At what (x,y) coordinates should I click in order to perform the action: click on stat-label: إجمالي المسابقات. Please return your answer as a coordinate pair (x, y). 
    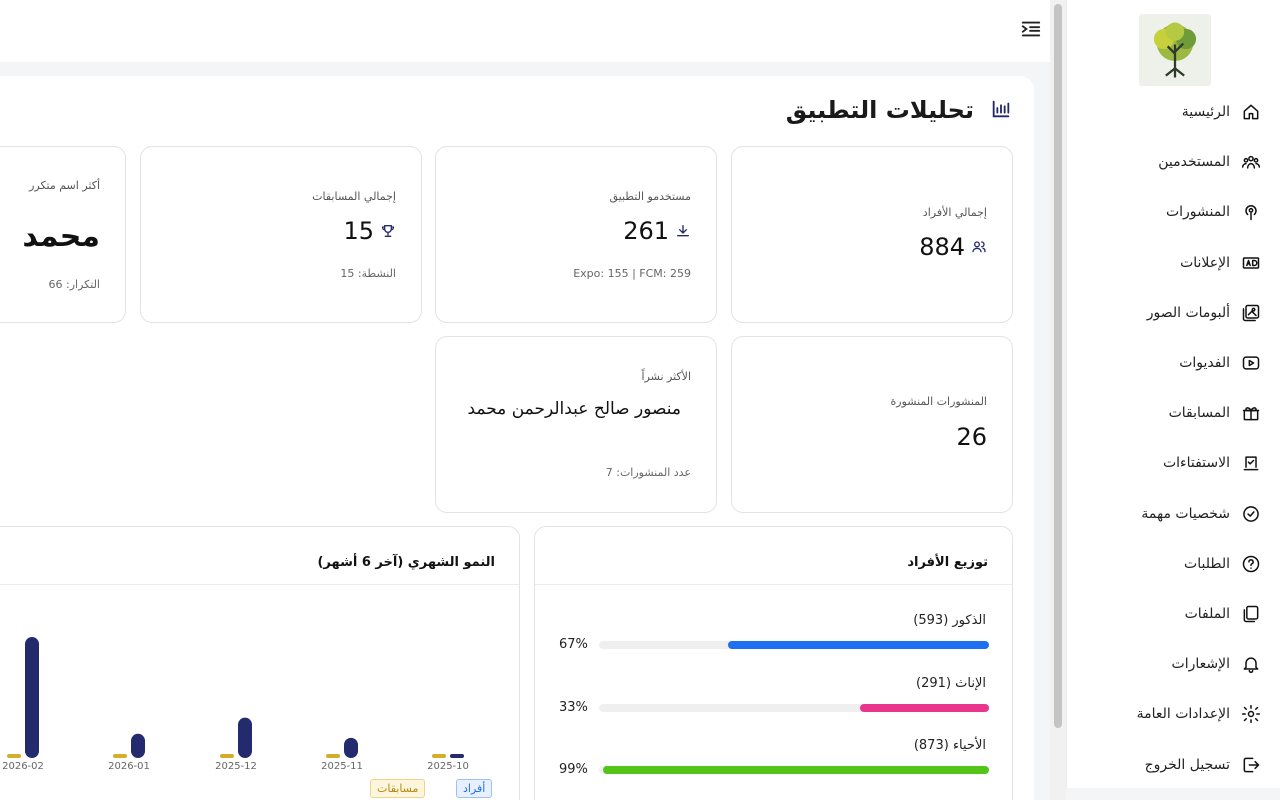
    Looking at the image, I should click on (354, 196).